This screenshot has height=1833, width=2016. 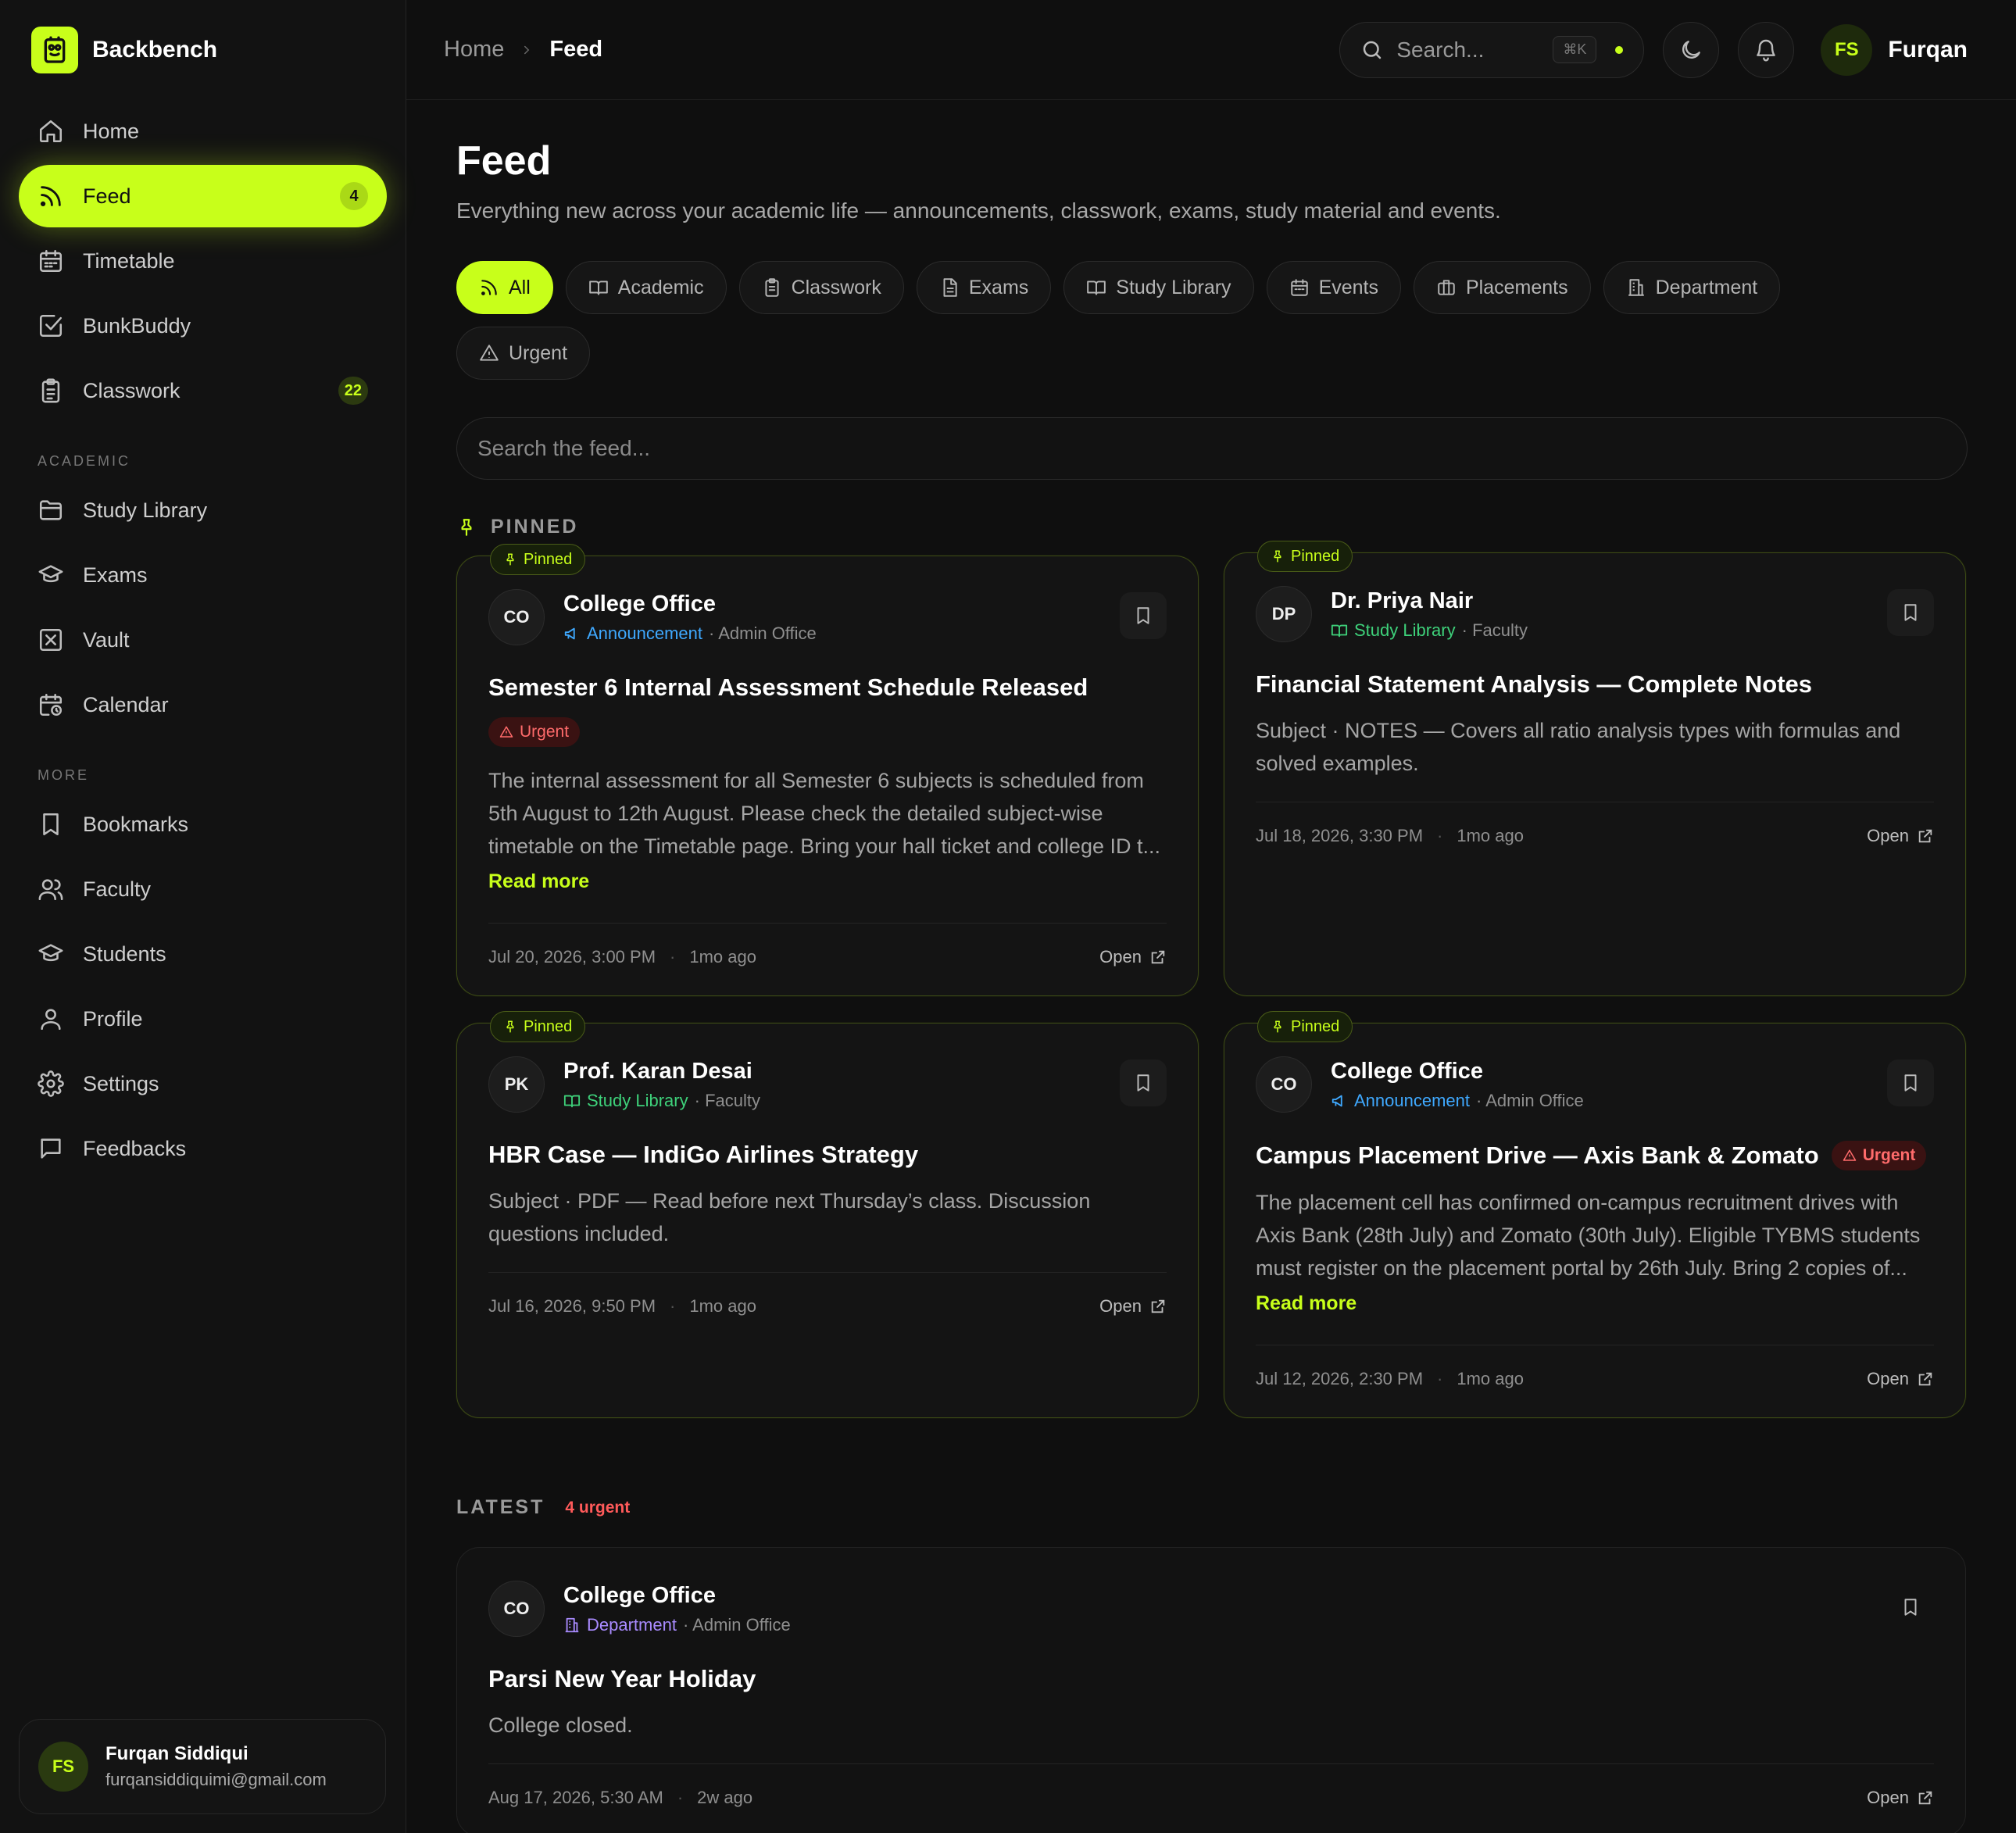 I want to click on filter-label: Study Library, so click(x=1173, y=287).